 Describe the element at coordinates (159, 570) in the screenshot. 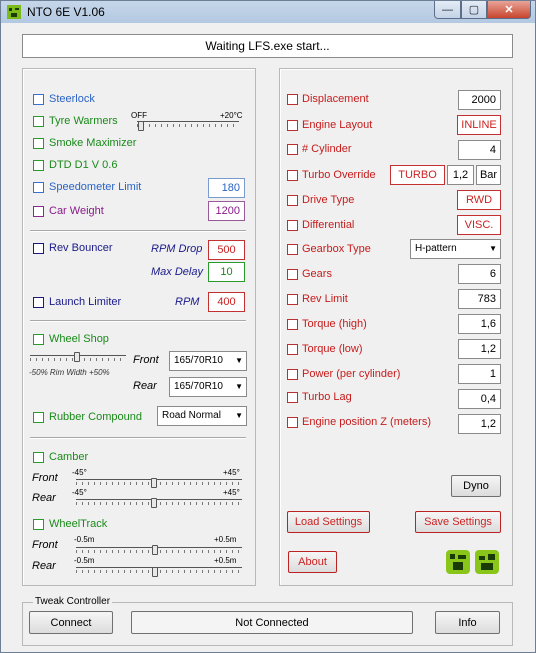

I see `wheeltrack-rear-slider` at that location.